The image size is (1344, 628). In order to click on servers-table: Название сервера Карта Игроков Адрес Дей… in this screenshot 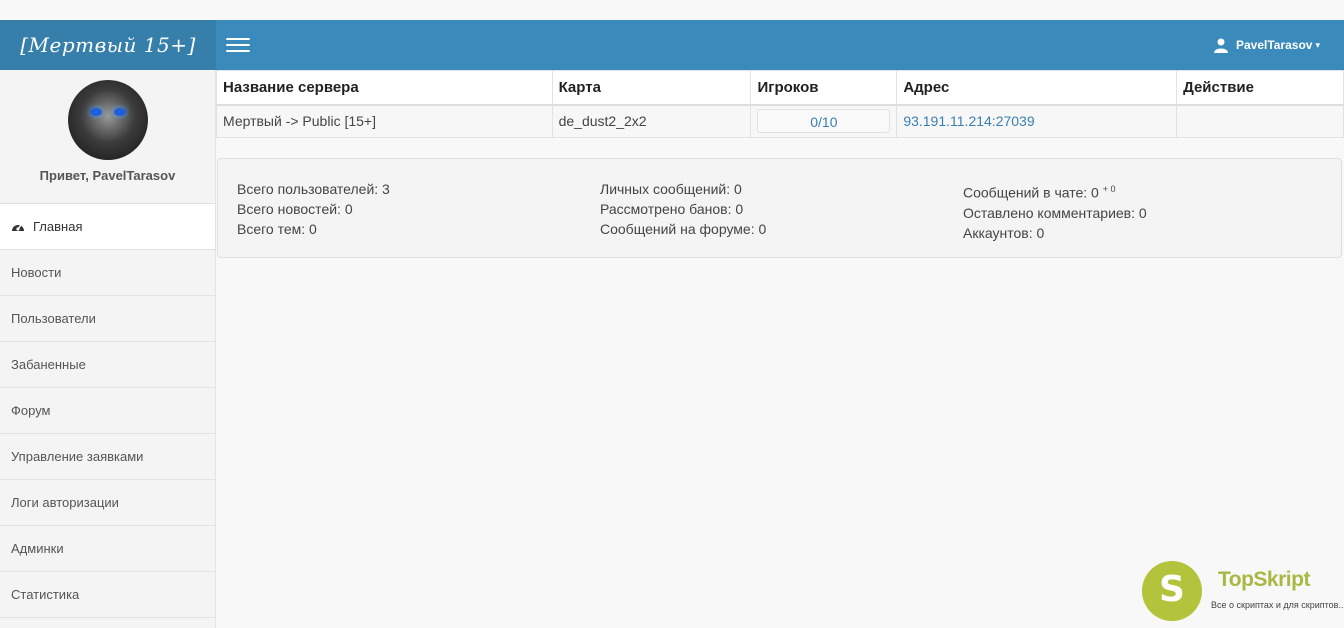, I will do `click(780, 104)`.